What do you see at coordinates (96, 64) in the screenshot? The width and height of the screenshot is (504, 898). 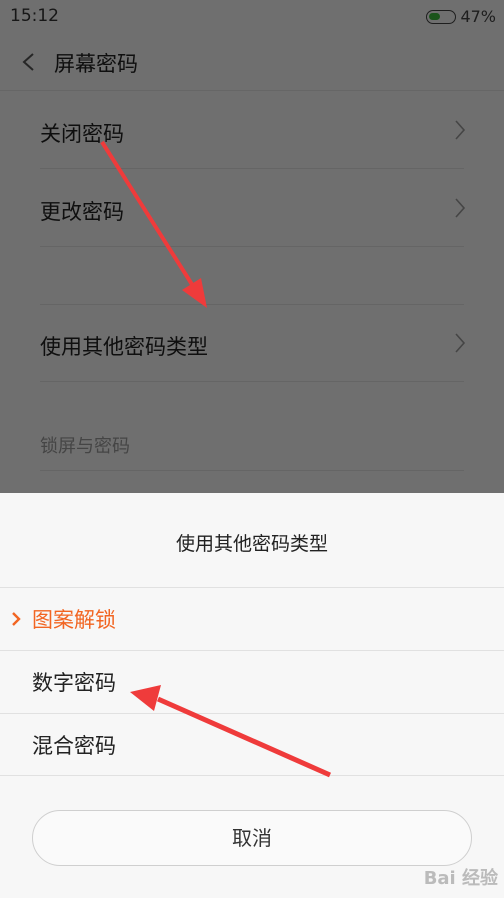 I see `page-title: 屏幕密码` at bounding box center [96, 64].